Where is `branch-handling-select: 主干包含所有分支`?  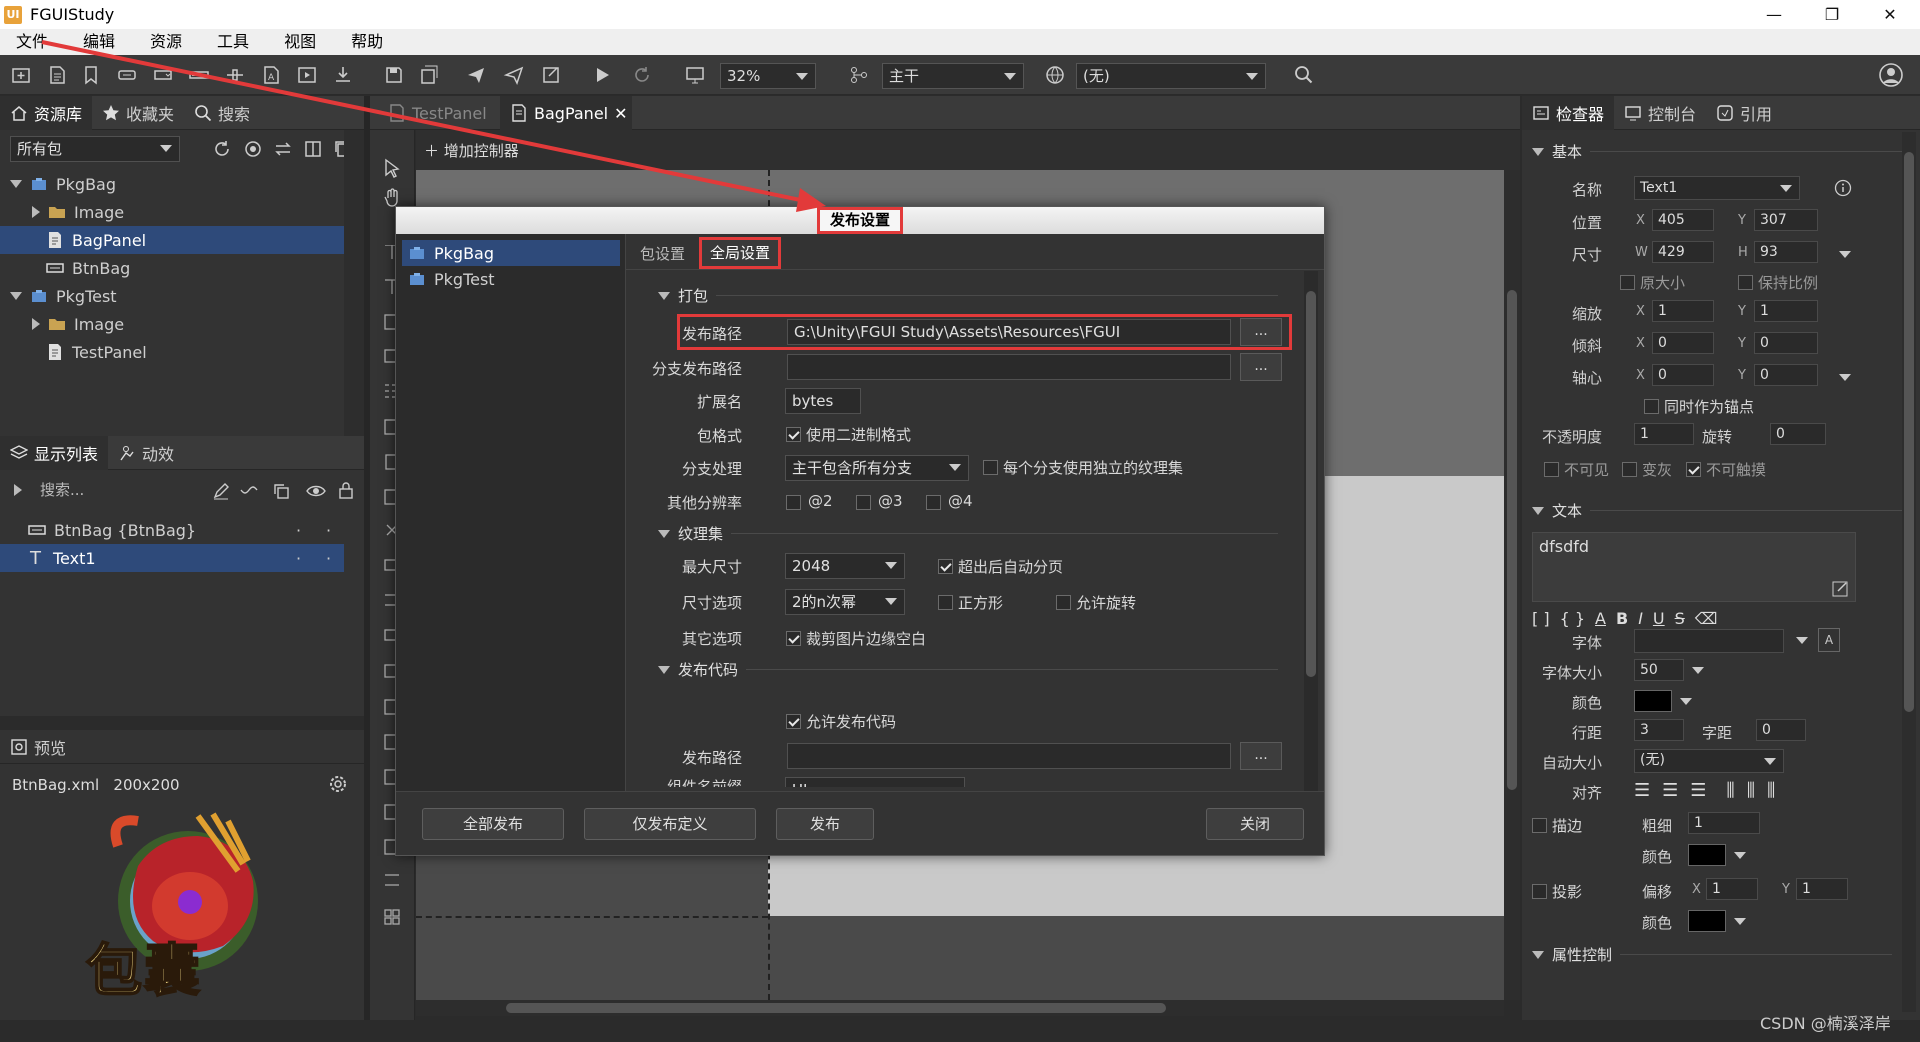 branch-handling-select: 主干包含所有分支 is located at coordinates (877, 468).